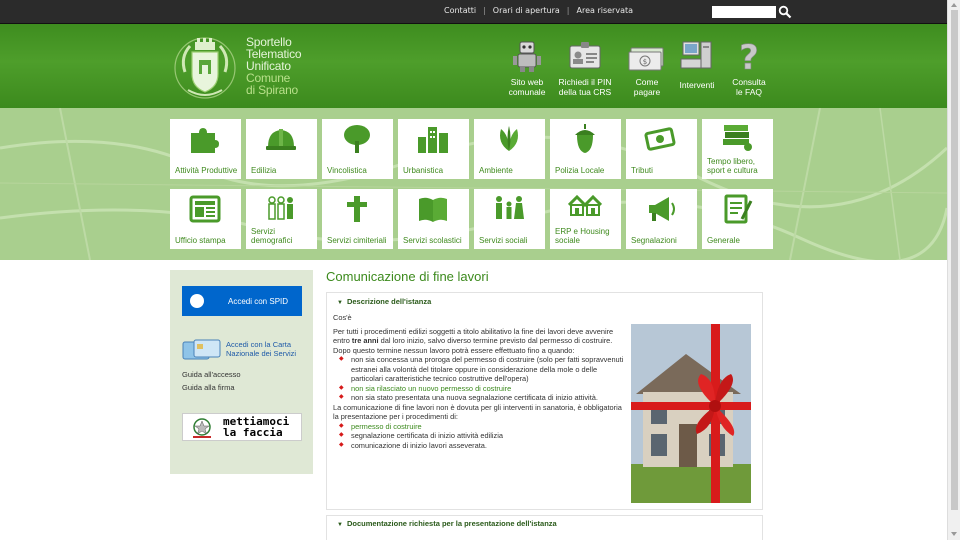 This screenshot has height=540, width=960. I want to click on question-mark-icon: ?, so click(749, 56).